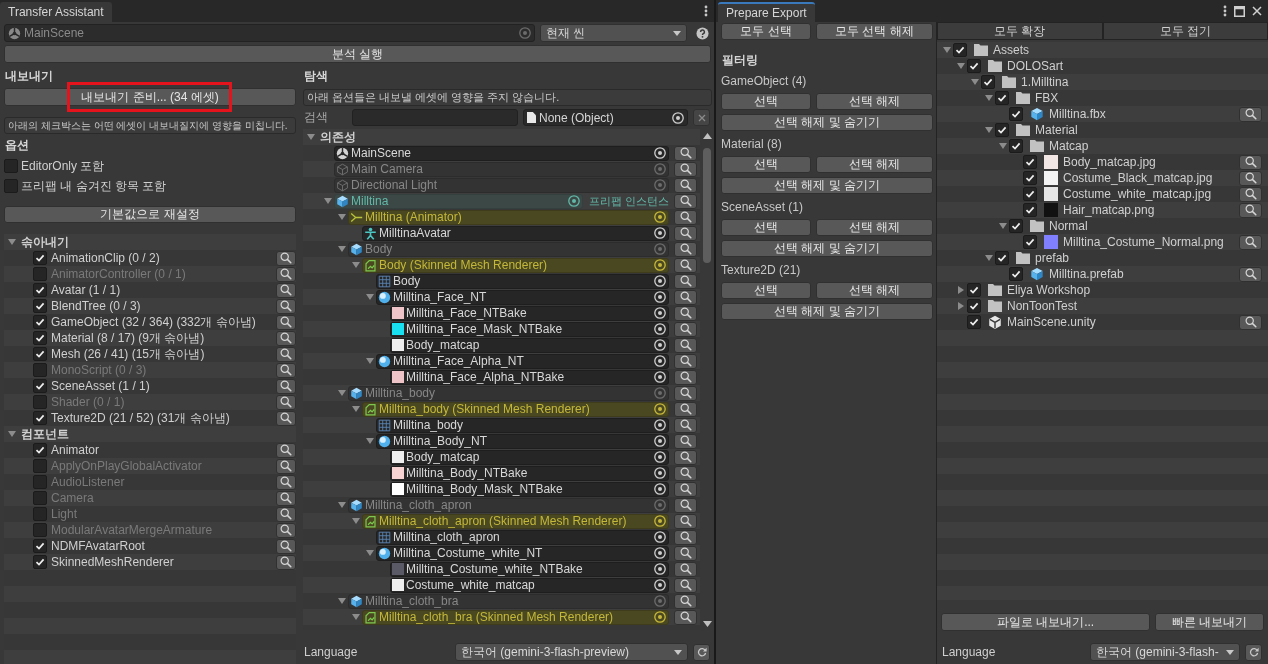  What do you see at coordinates (605, 117) in the screenshot?
I see `object-field: None (Object)` at bounding box center [605, 117].